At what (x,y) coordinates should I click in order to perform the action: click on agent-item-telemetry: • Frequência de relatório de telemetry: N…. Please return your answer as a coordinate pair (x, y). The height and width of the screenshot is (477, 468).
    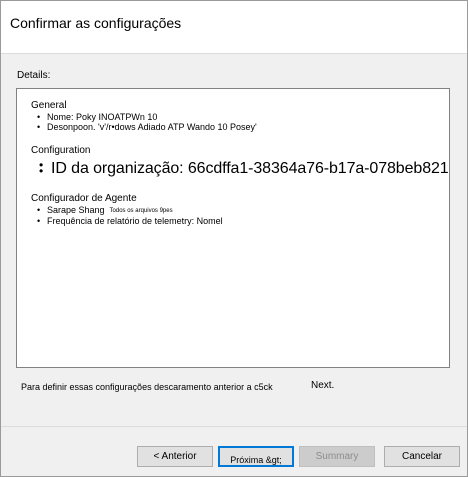
    Looking at the image, I should click on (130, 221).